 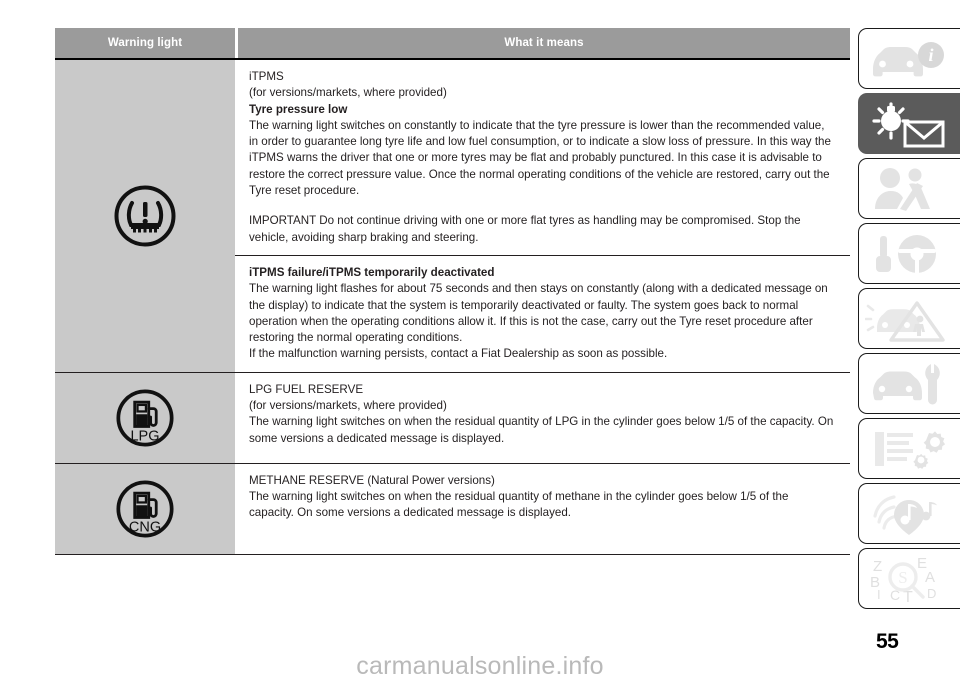 I want to click on tpms-warning-light-icon, so click(x=145, y=216).